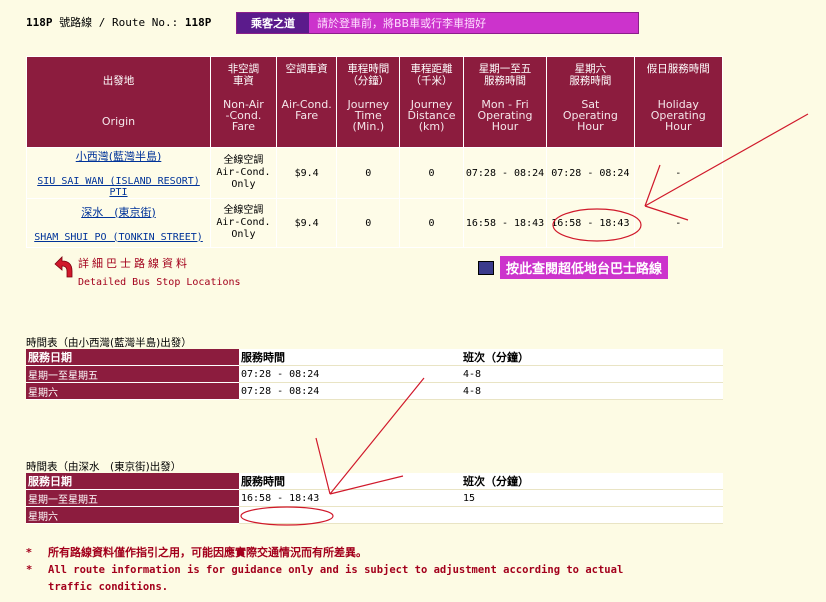 This screenshot has width=826, height=602. I want to click on passenger-notice-banner: 乘客之道 請於登車前，將BB車或行李車摺好, so click(437, 23).